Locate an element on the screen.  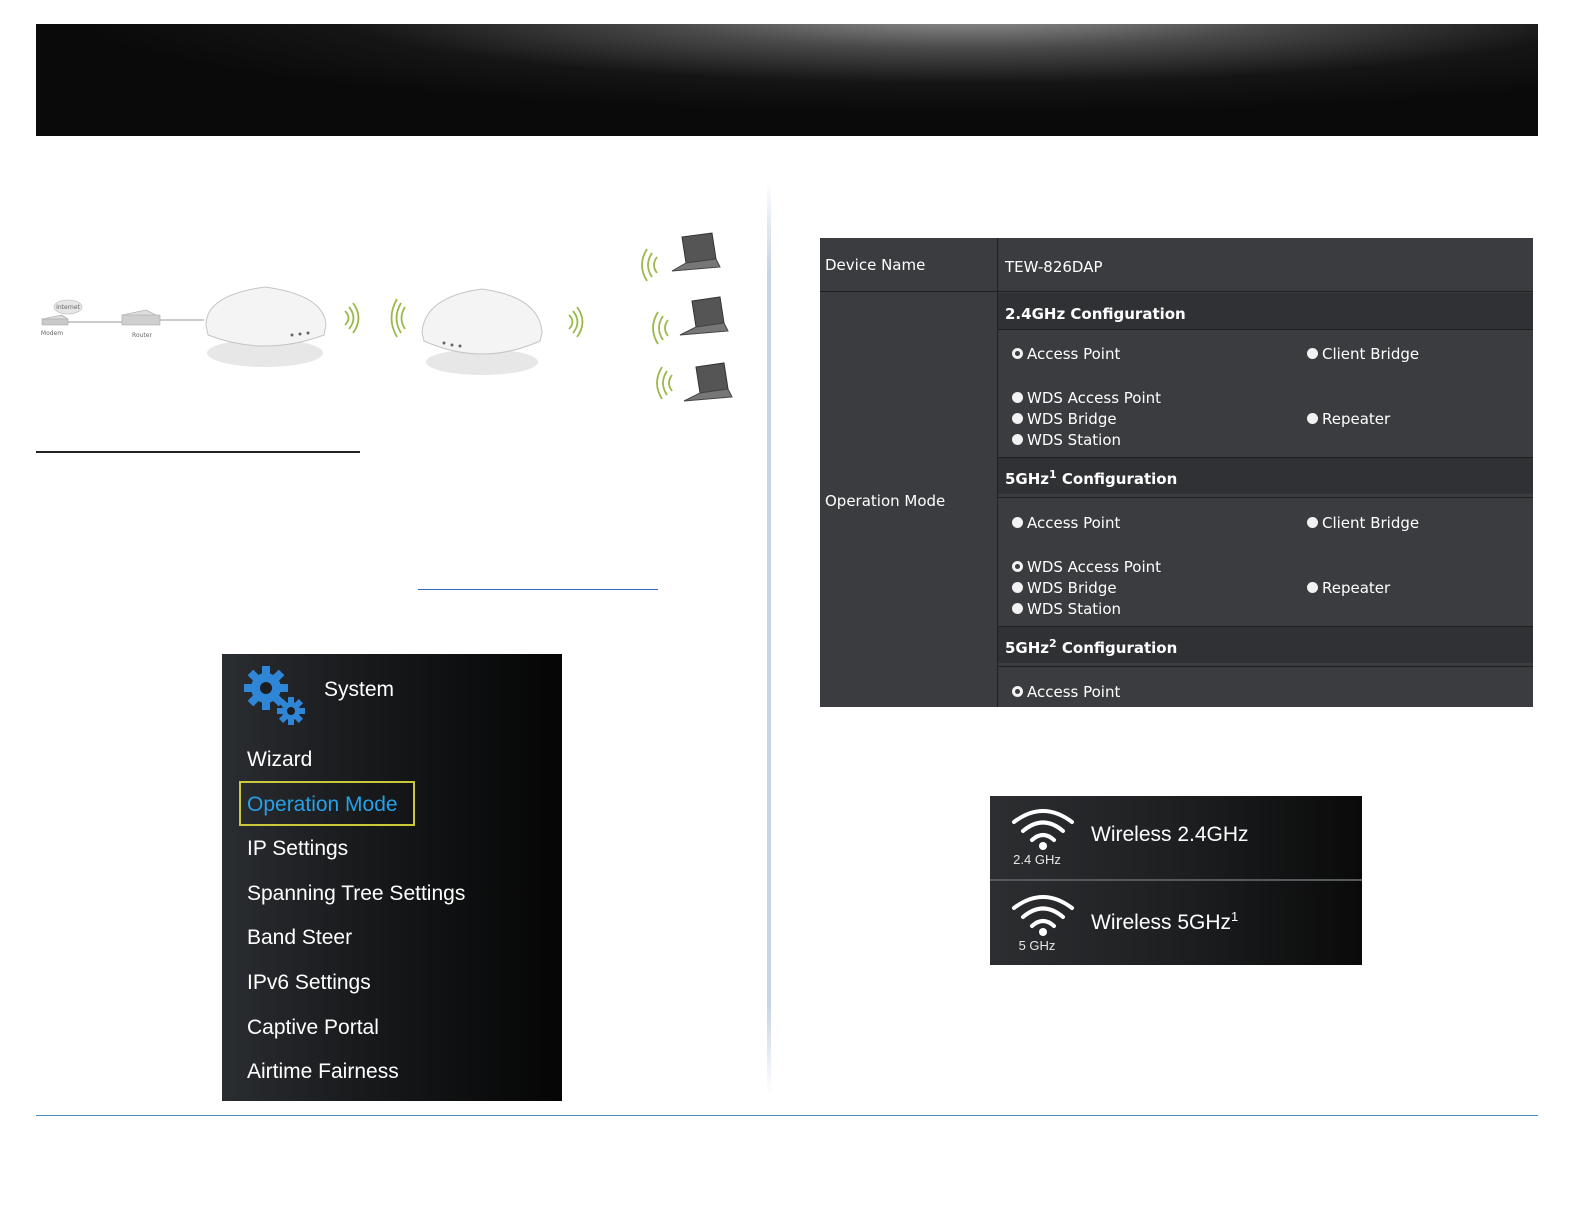
radio-client-bridge-2-4ghz: Client Bridge is located at coordinates (1363, 354).